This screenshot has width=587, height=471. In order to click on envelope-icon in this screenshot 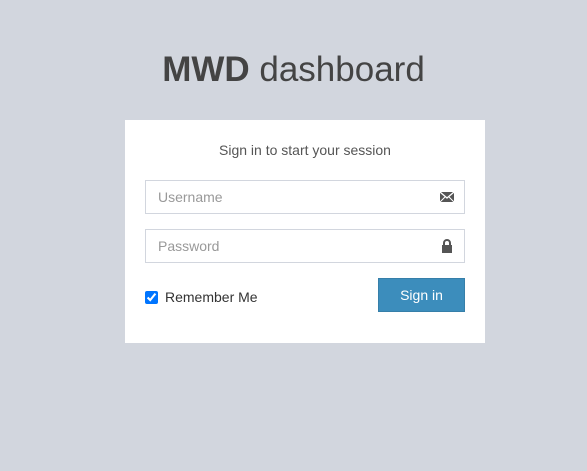, I will do `click(447, 197)`.